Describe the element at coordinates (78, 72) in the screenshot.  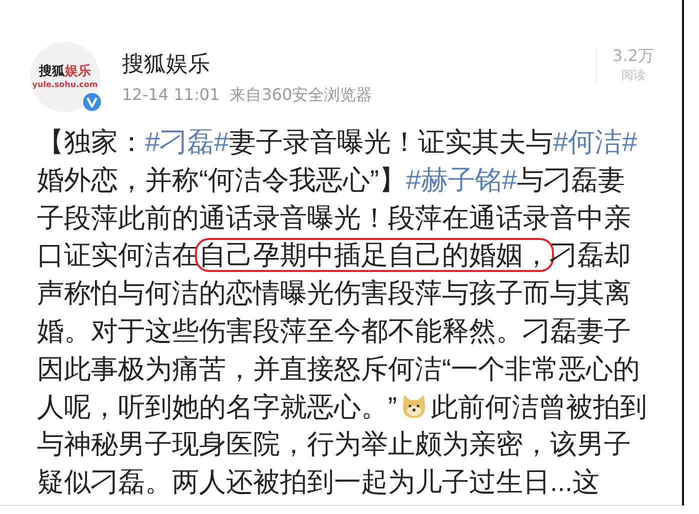
I see `logo-text: 娱乐` at that location.